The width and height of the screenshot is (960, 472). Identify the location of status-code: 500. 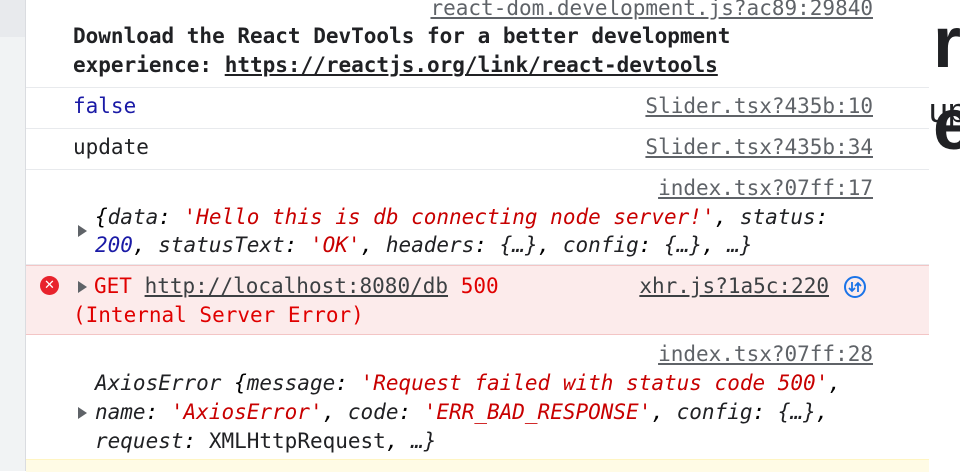
(479, 286).